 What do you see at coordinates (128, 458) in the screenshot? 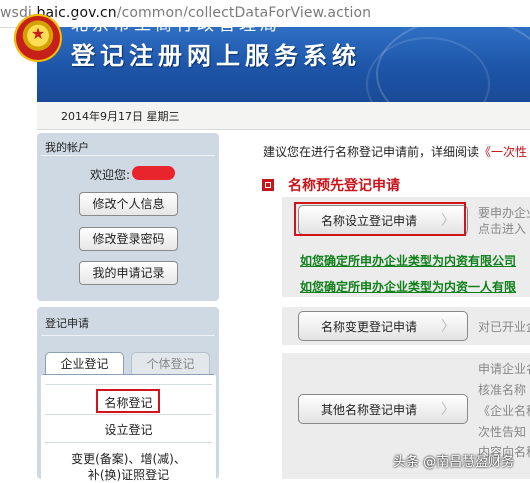
I see `menu-item-change-registration: 变更(备案)、增(减)、` at bounding box center [128, 458].